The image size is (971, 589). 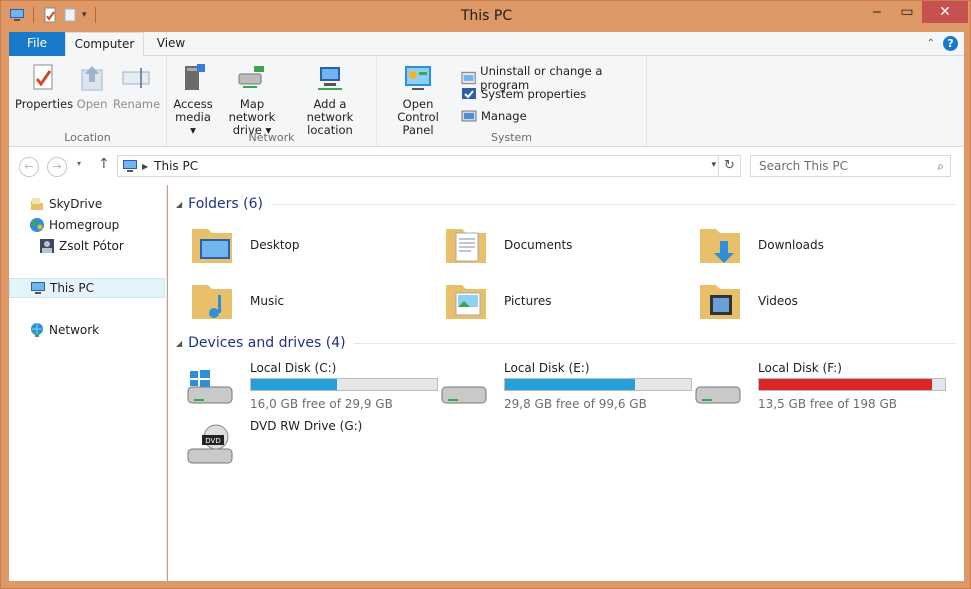 What do you see at coordinates (87, 225) in the screenshot?
I see `nav-item-homegroup: Homegroup` at bounding box center [87, 225].